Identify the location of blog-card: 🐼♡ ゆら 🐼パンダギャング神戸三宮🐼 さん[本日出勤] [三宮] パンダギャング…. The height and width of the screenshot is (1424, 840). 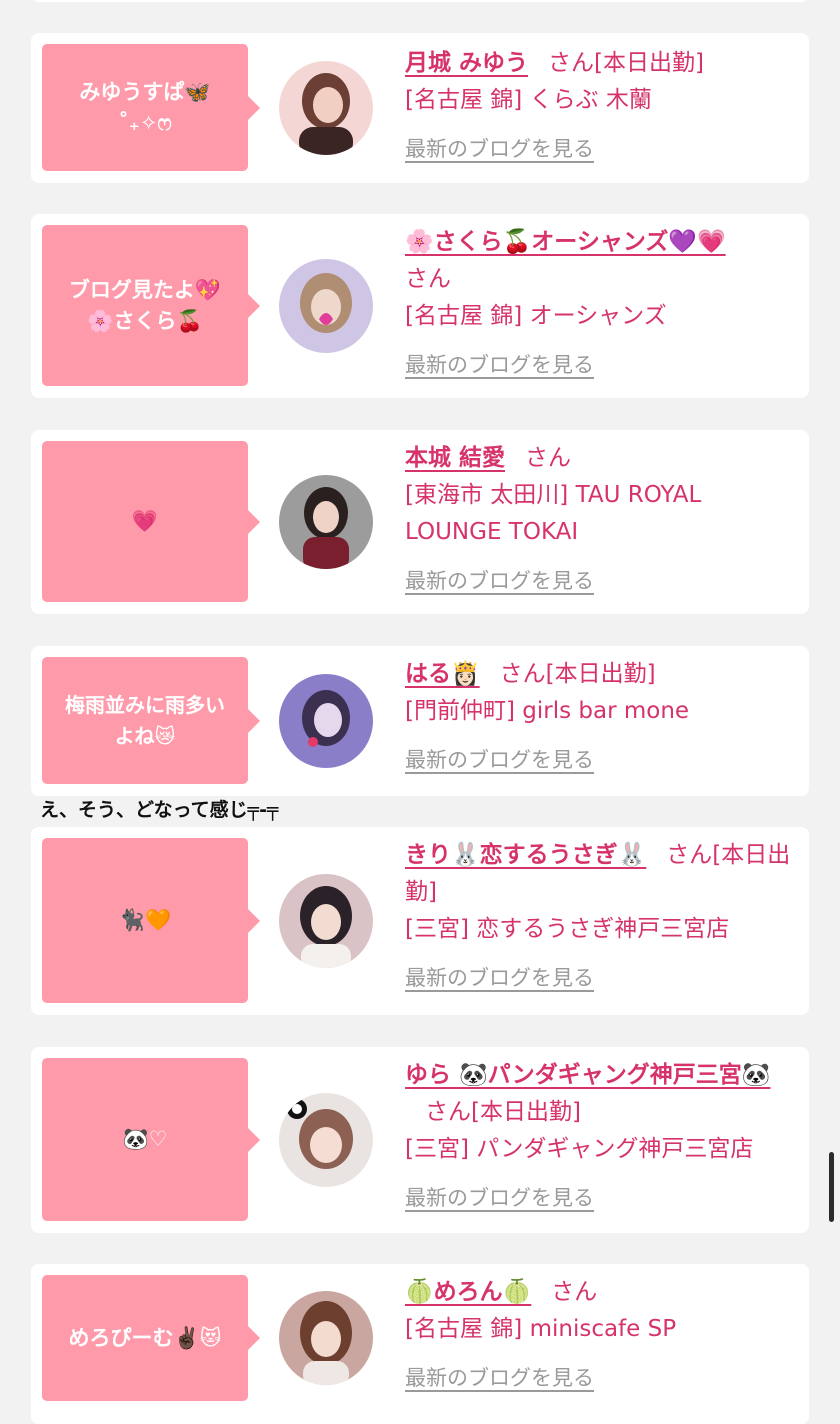
(420, 1140).